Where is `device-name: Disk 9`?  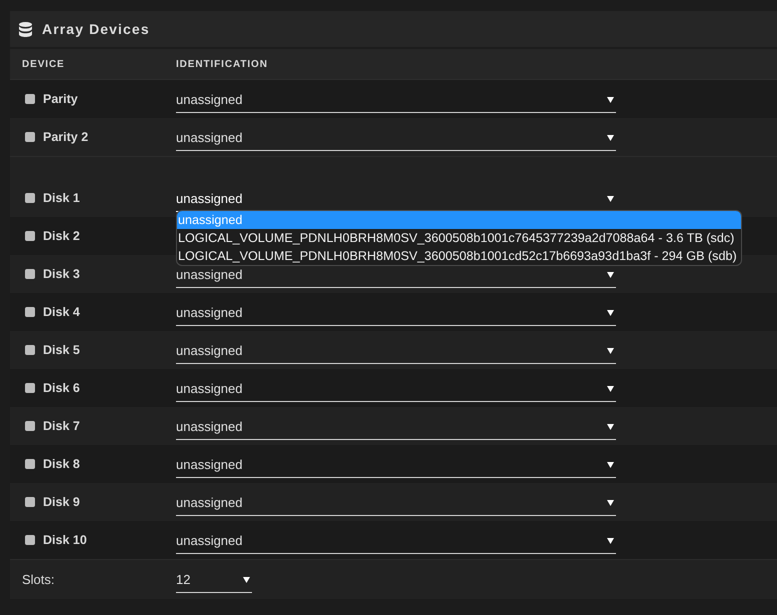 device-name: Disk 9 is located at coordinates (61, 502).